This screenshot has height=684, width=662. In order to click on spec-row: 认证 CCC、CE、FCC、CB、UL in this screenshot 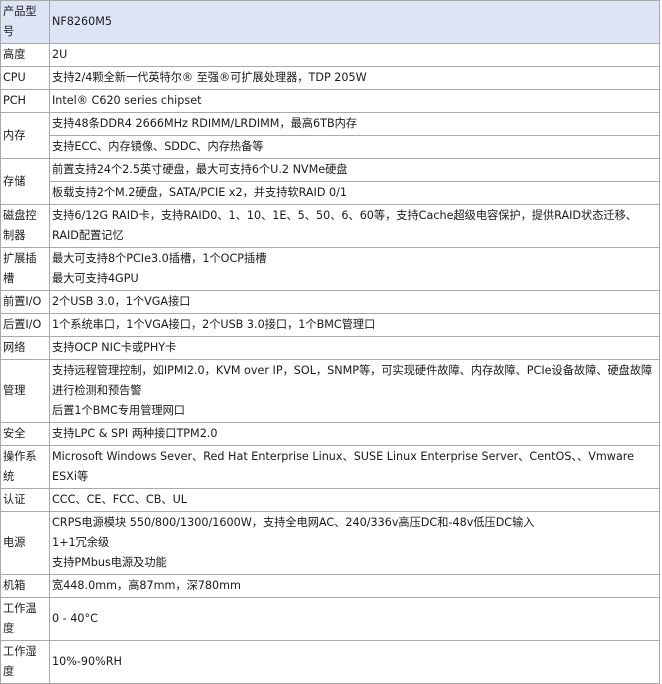, I will do `click(330, 500)`.